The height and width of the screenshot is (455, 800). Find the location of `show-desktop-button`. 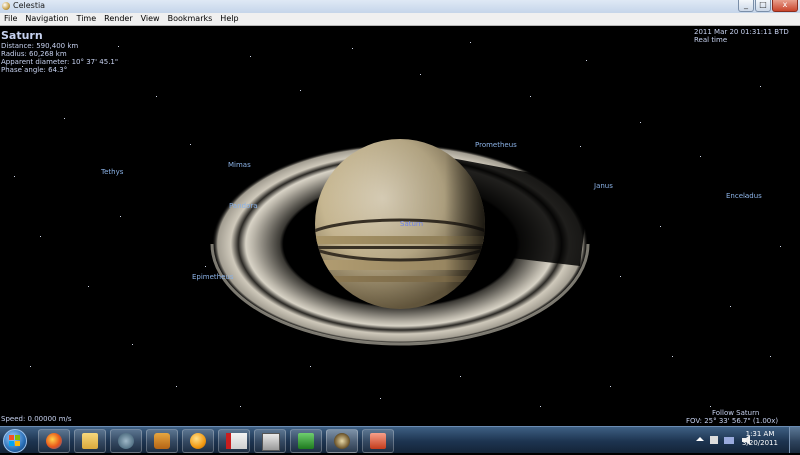

show-desktop-button is located at coordinates (794, 440).